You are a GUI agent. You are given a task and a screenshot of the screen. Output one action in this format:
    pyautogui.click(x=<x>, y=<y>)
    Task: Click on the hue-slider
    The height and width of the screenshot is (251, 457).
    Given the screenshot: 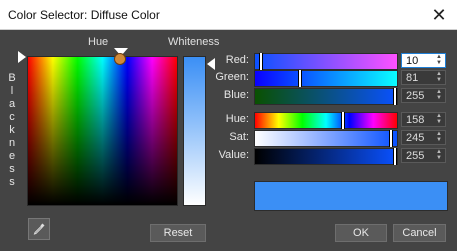 What is the action you would take?
    pyautogui.click(x=326, y=120)
    